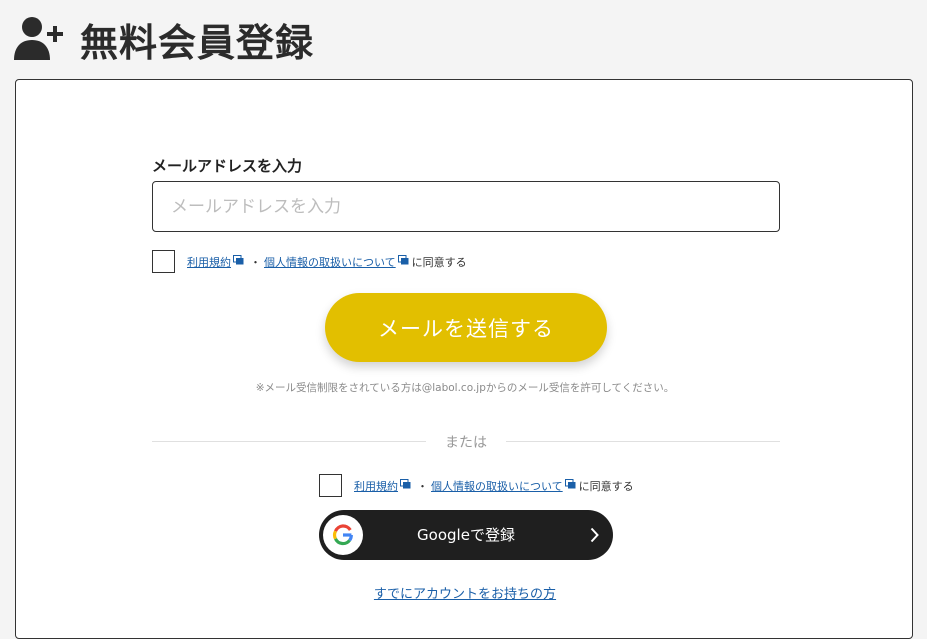 The width and height of the screenshot is (927, 639). I want to click on google-agree-row: 利用規約 ・ 個人情報の取扱いについて に同意する, so click(476, 485).